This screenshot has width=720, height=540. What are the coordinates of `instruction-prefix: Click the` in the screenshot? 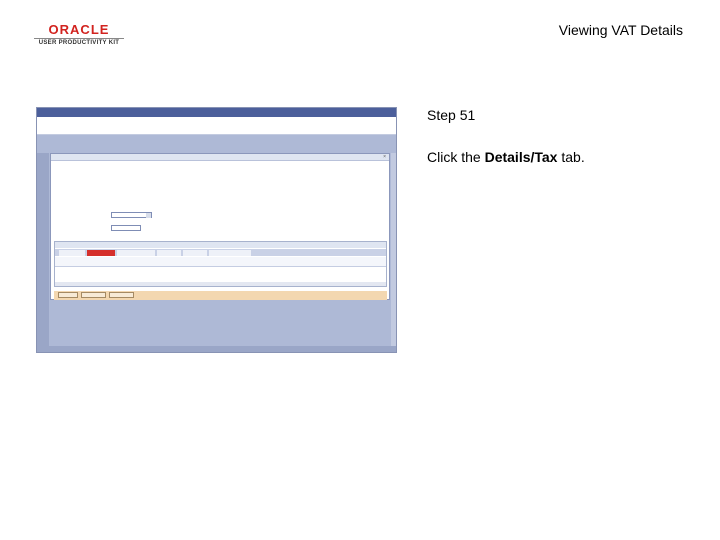 It's located at (456, 157).